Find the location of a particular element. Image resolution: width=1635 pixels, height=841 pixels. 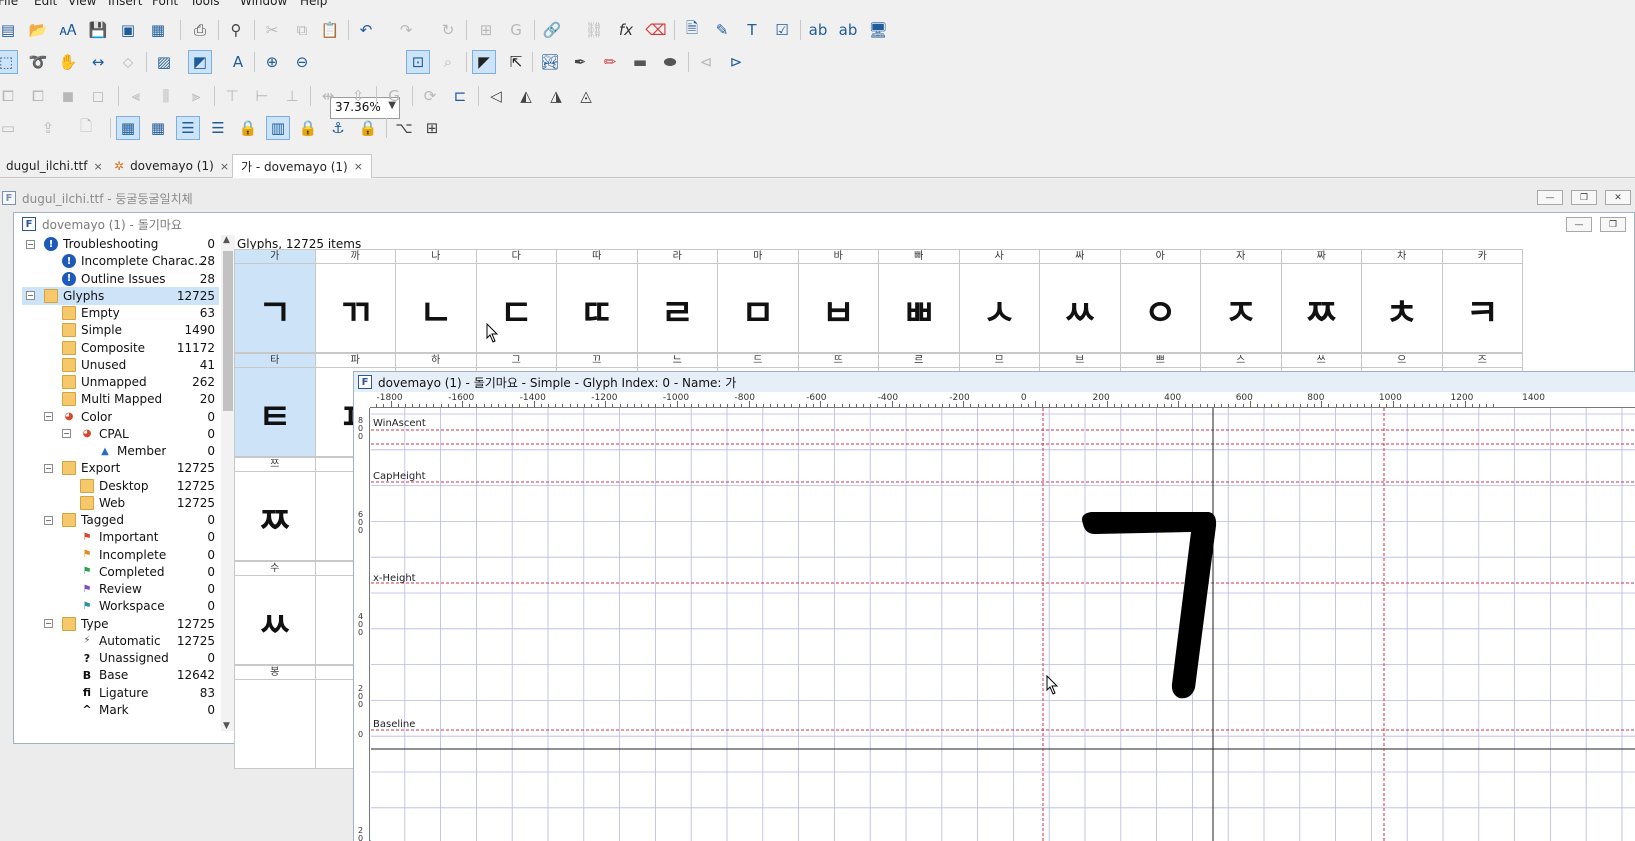

tree-item: ? Unassigned 0 is located at coordinates (120, 658).